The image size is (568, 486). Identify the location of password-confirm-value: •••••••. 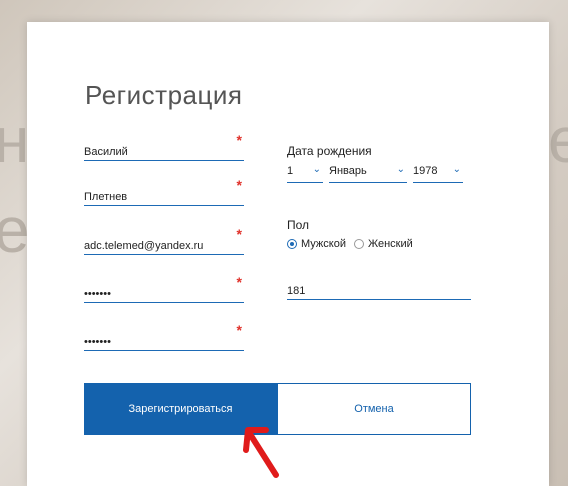
(97, 342).